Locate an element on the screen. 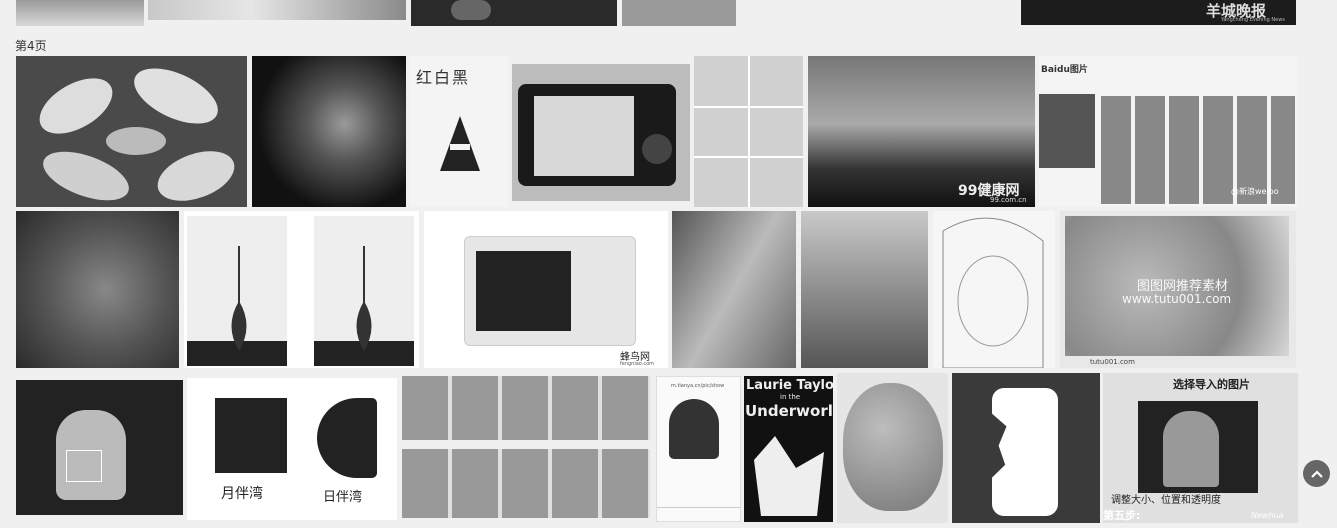  fengniao-url: fengniao.com is located at coordinates (637, 364).